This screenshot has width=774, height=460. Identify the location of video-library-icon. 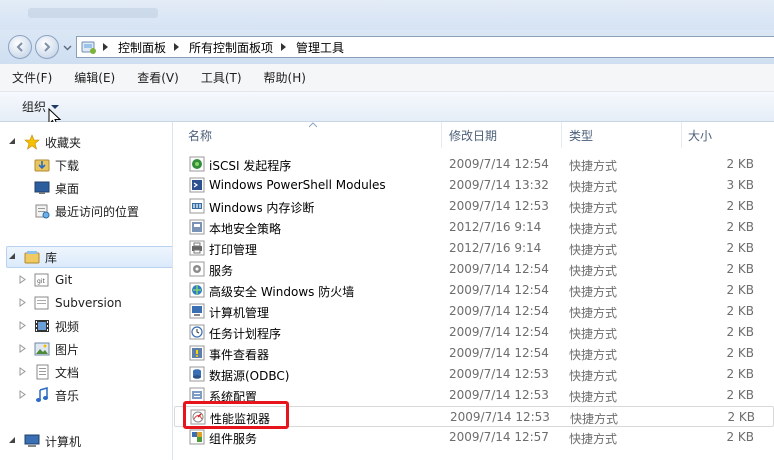
(42, 326).